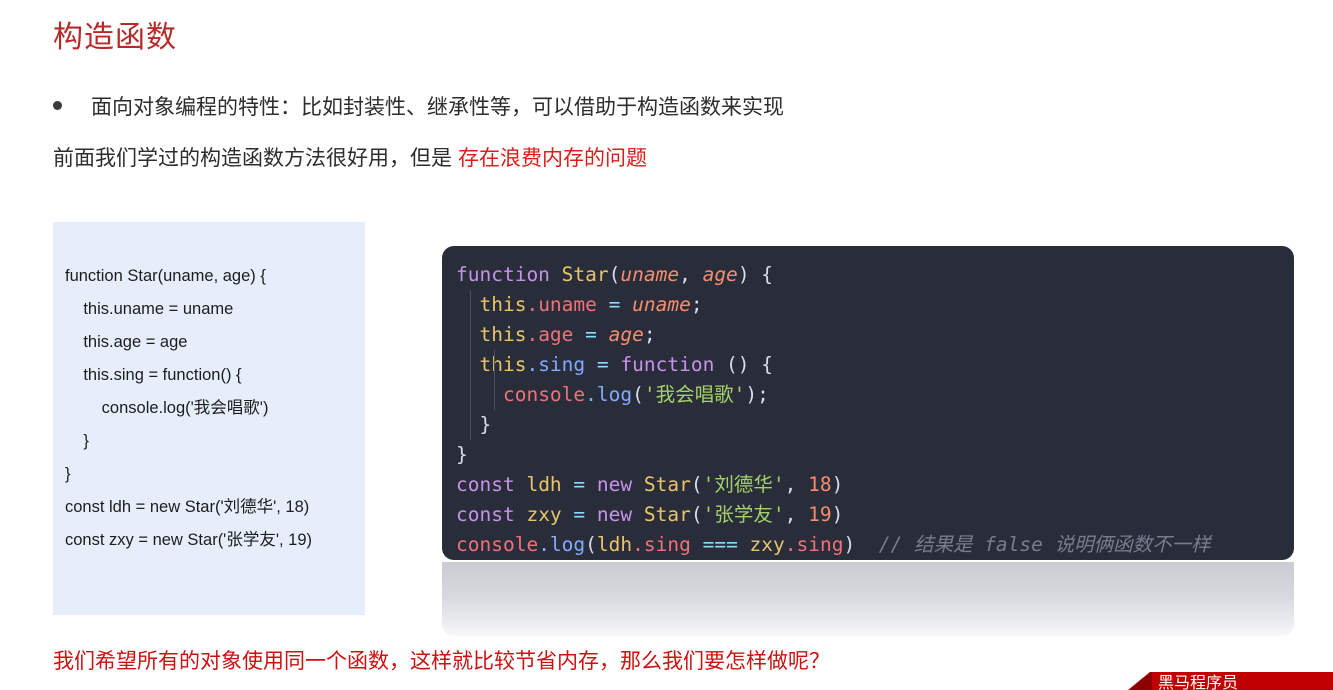 This screenshot has height=690, width=1333. I want to click on token-keyword-new-2: new, so click(614, 514).